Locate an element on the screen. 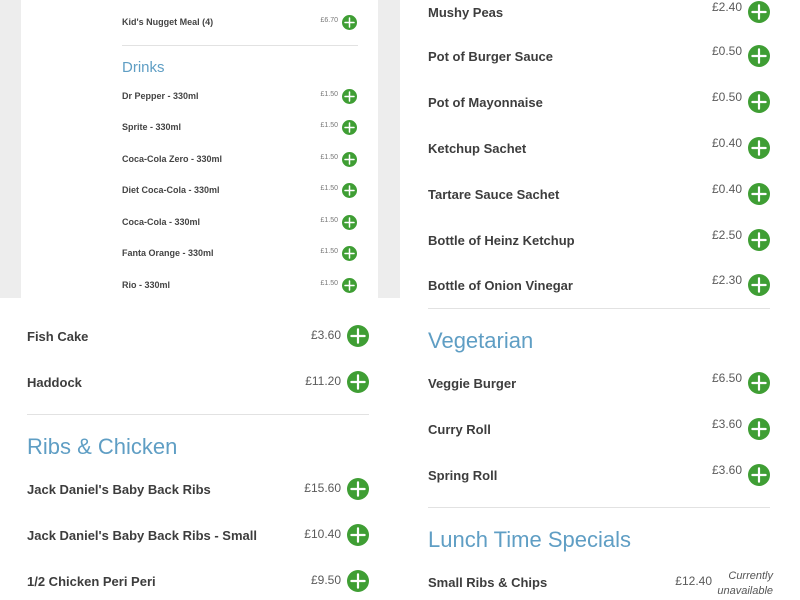 This screenshot has height=600, width=800. menu-item: Veggie Burger £6.50 is located at coordinates (599, 383).